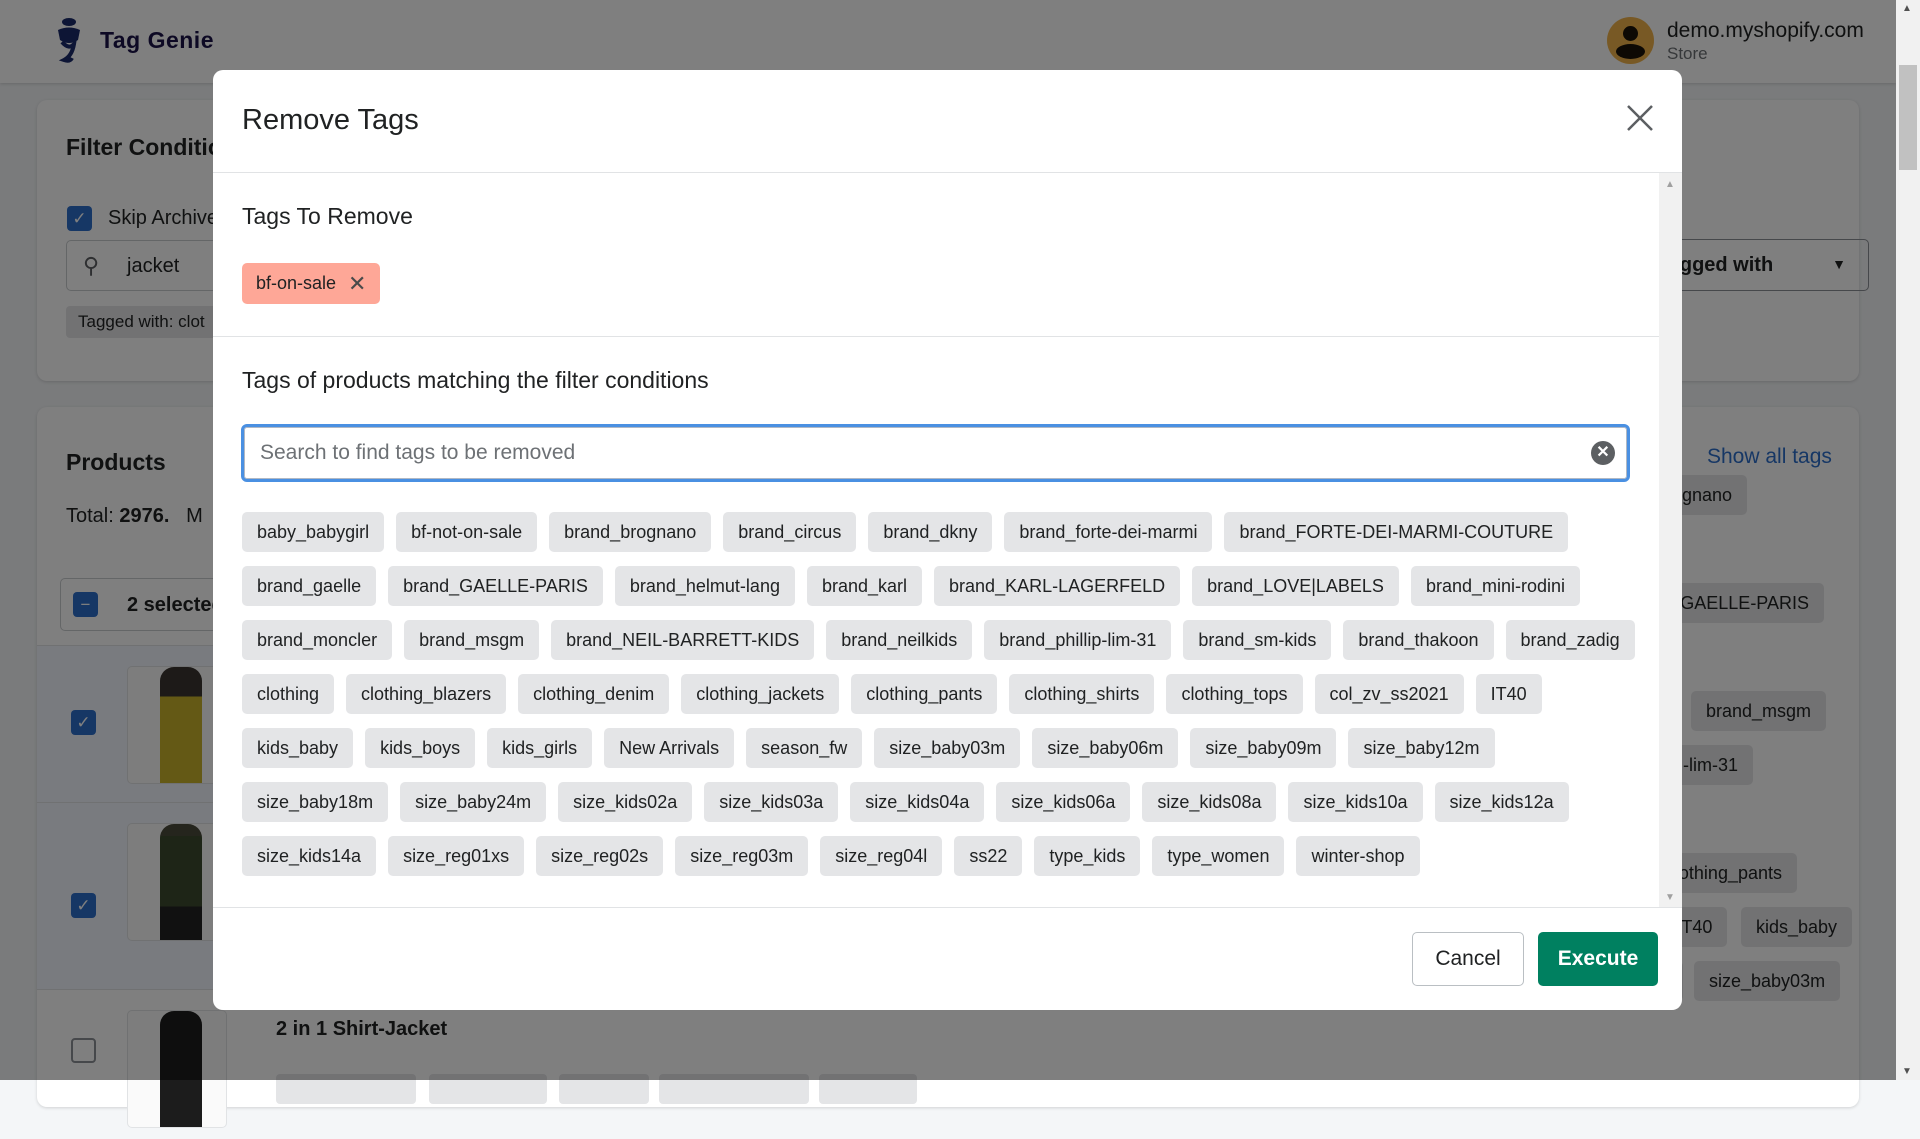 This screenshot has width=1920, height=1139. Describe the element at coordinates (1418, 640) in the screenshot. I see `tag-chip: brand_thakoon` at that location.